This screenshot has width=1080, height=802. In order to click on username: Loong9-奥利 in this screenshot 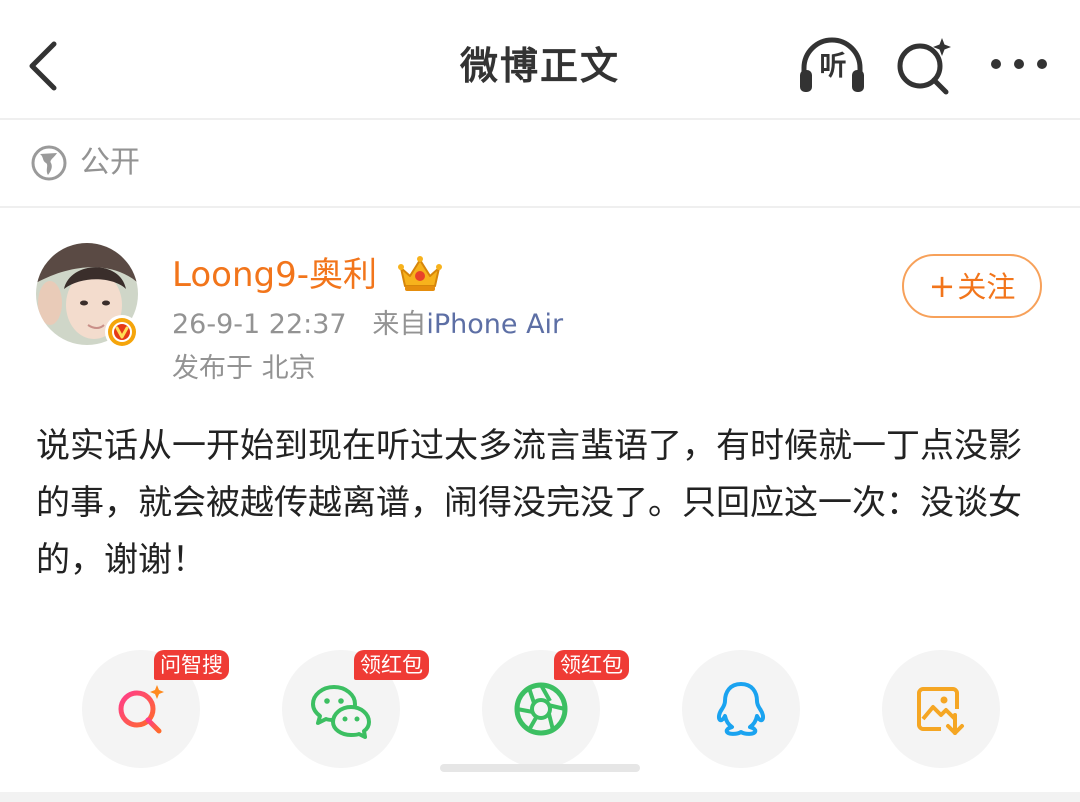, I will do `click(274, 275)`.